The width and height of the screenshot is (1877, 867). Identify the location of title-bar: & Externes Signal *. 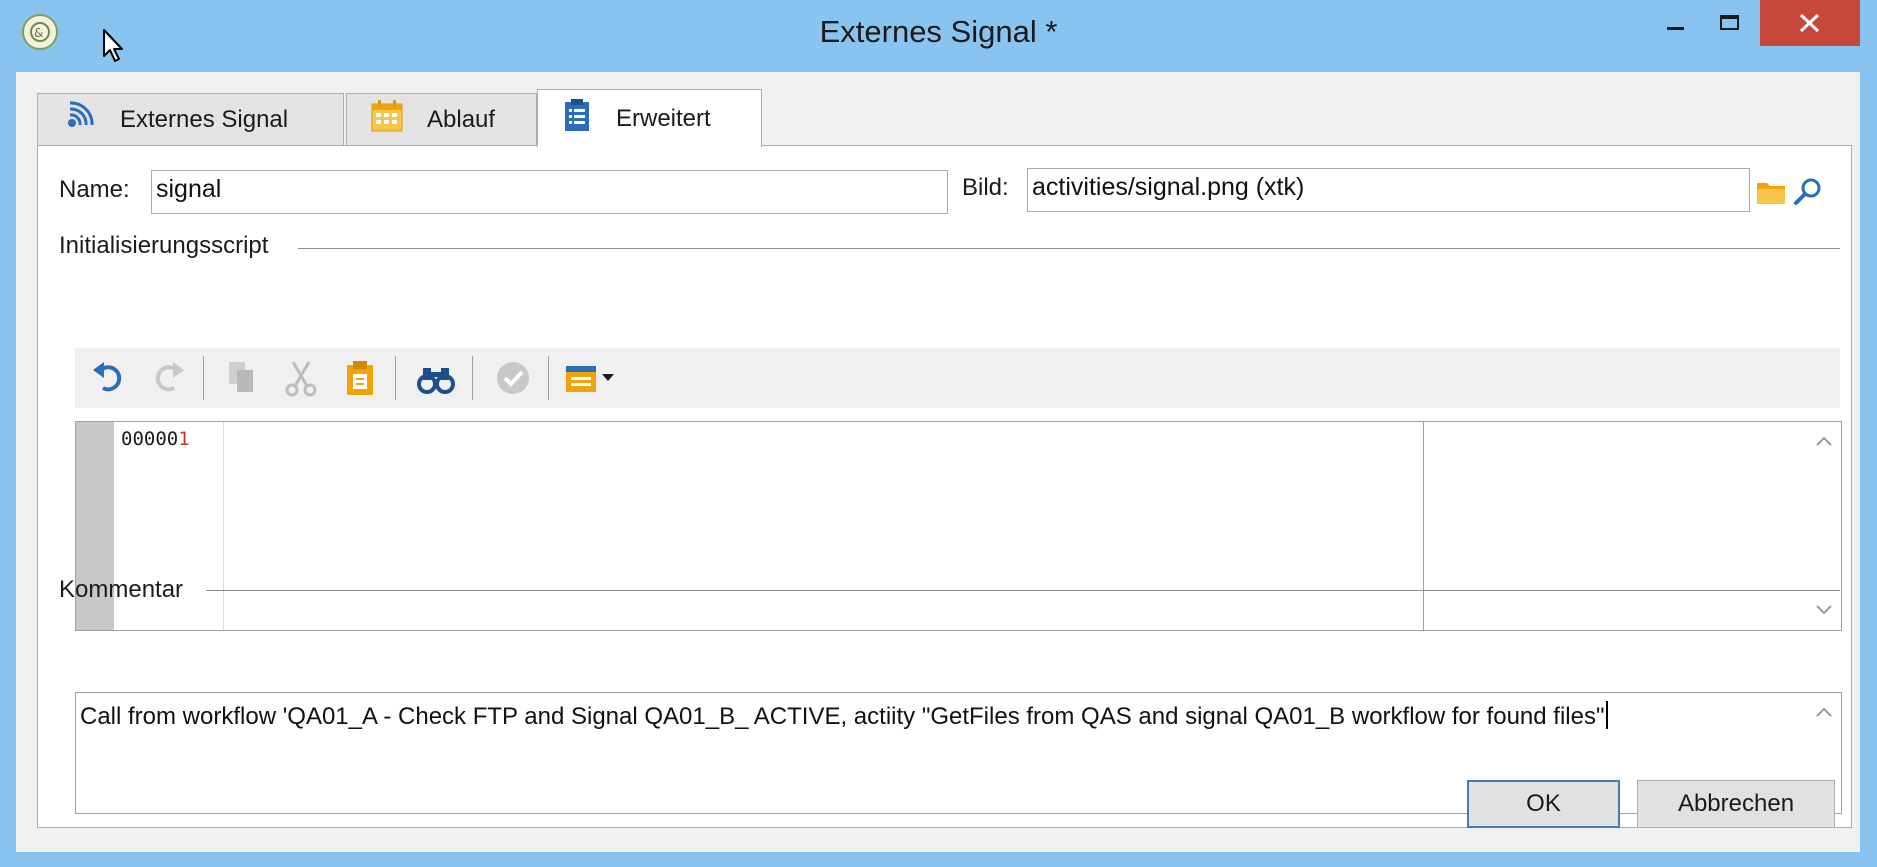
(938, 35).